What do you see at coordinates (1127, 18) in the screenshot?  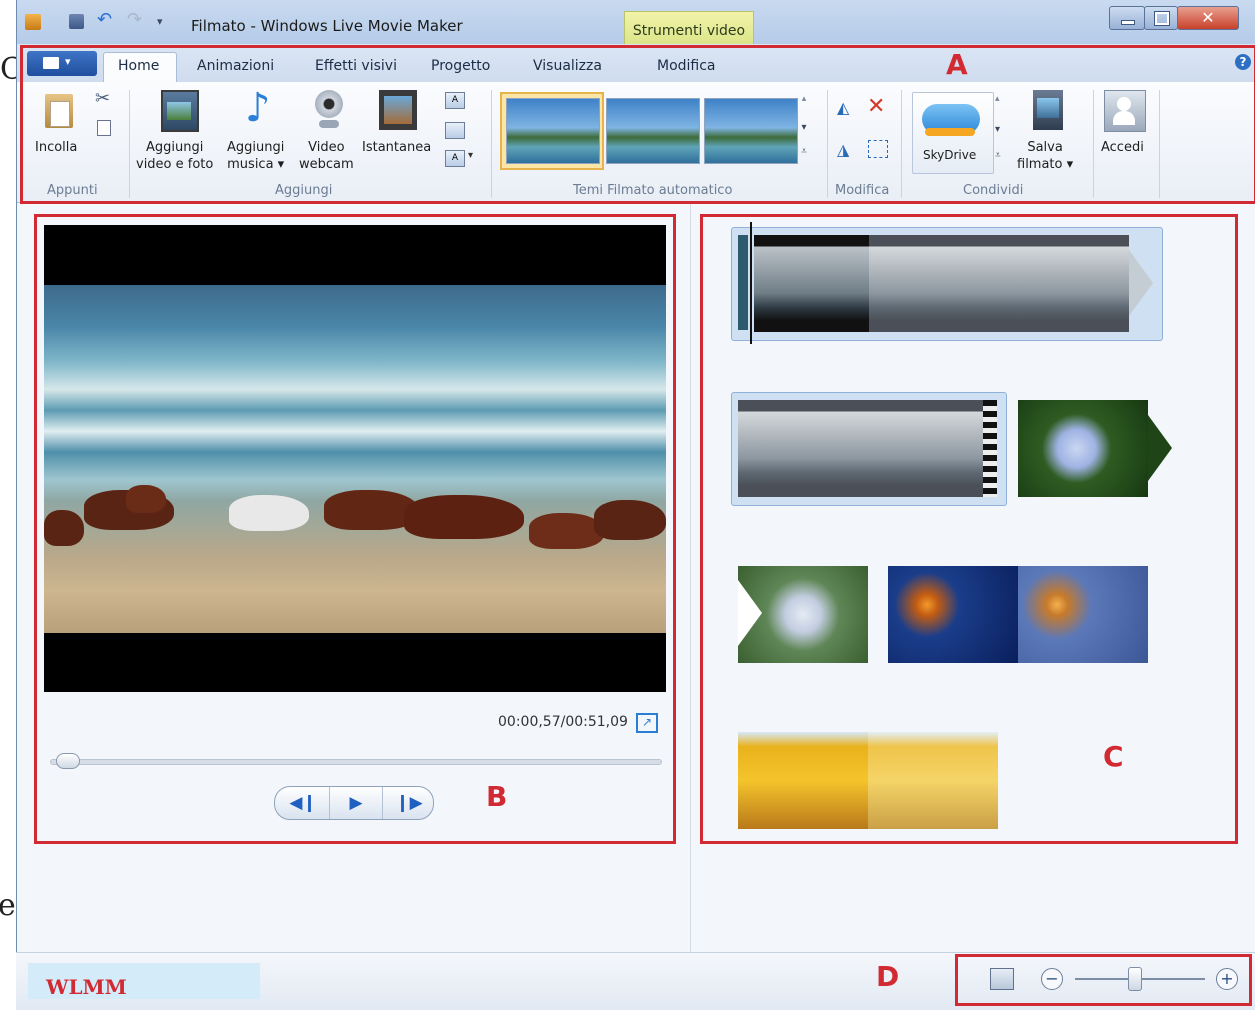 I see `minimize-button` at bounding box center [1127, 18].